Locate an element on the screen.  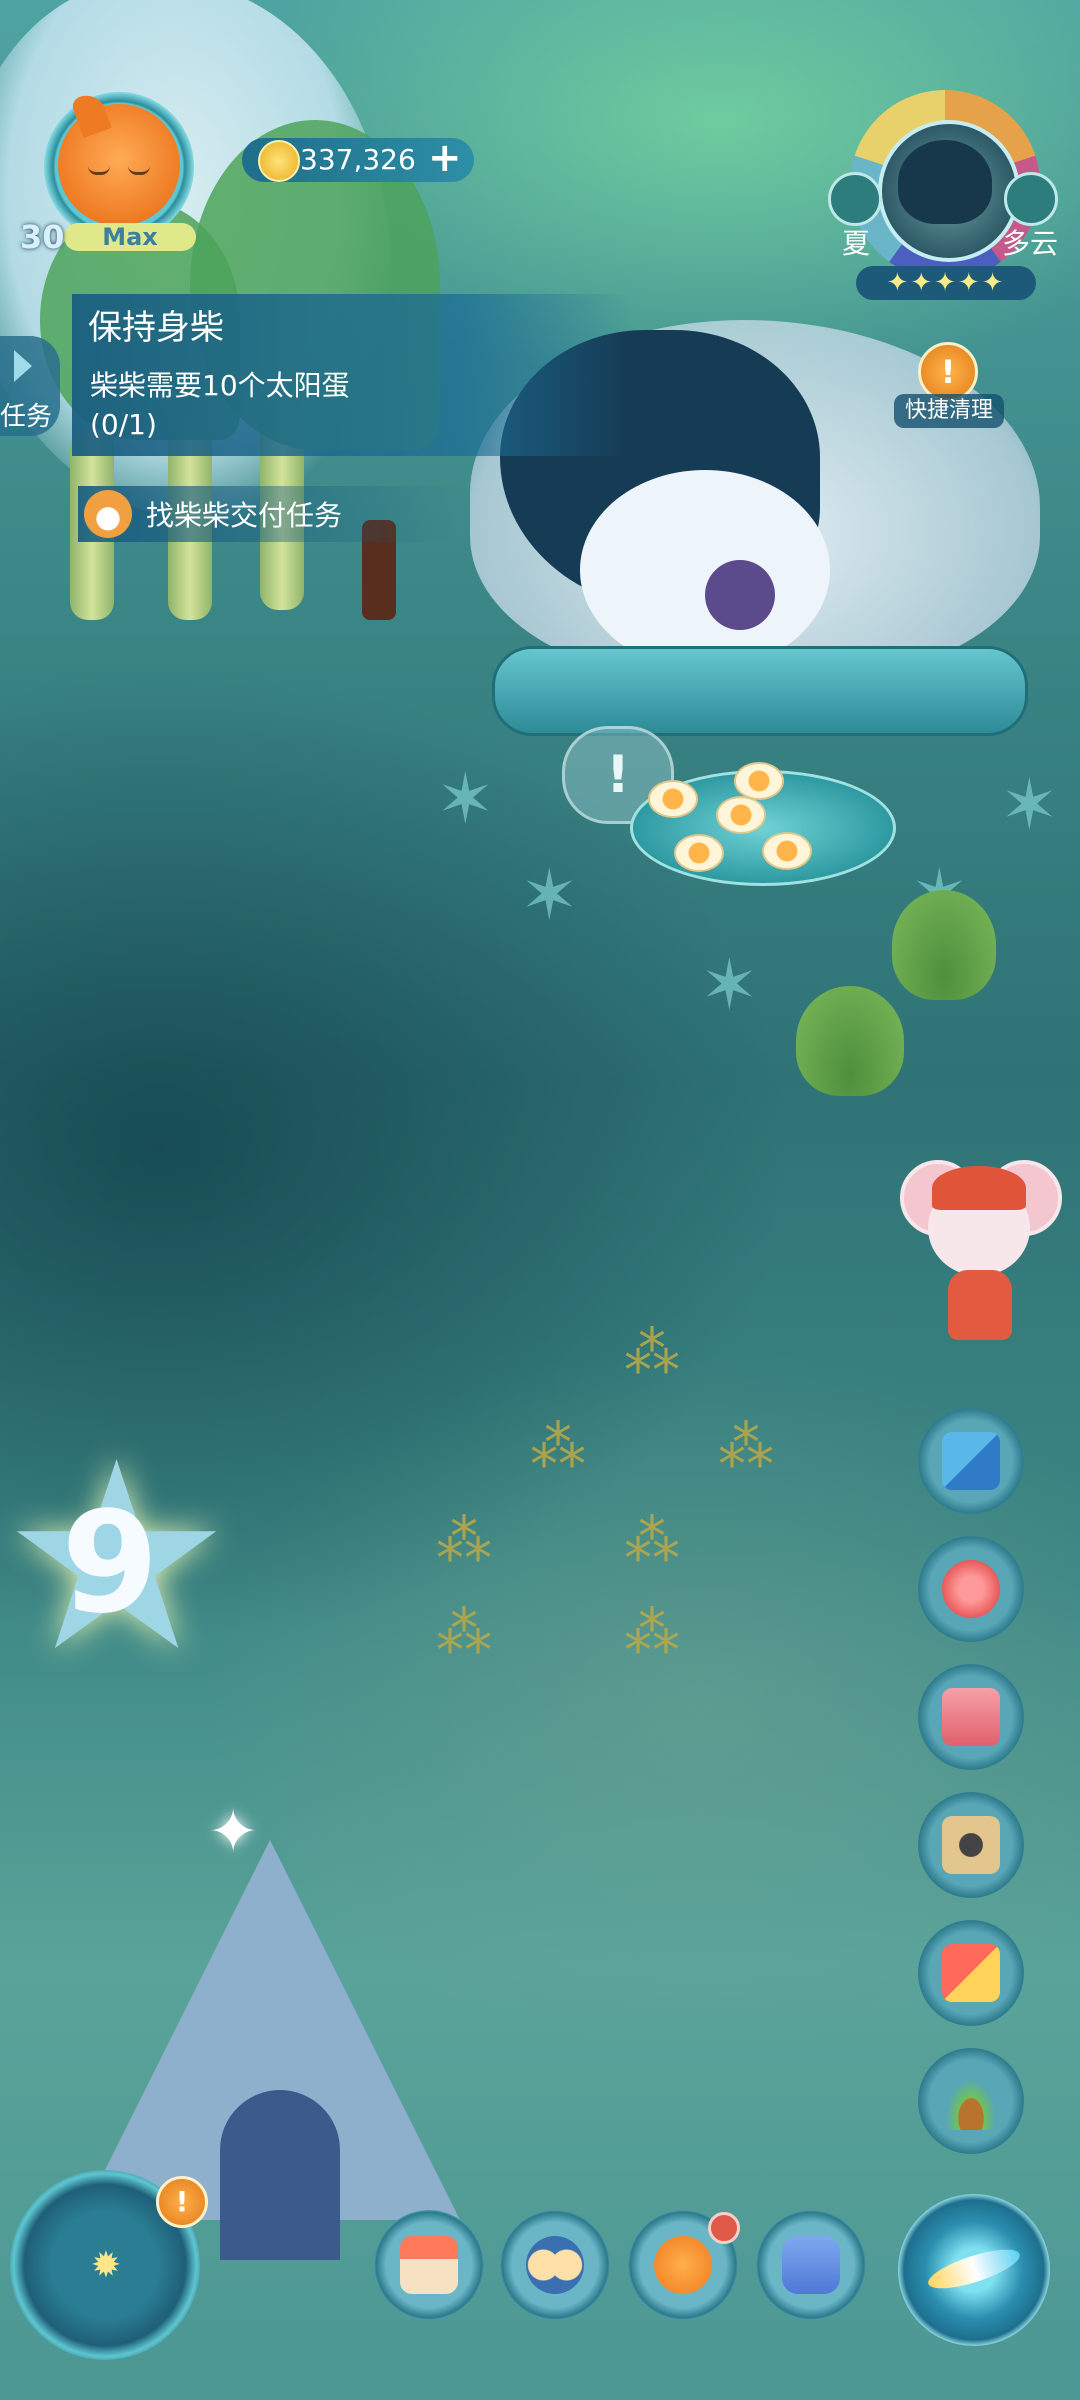
announcement-button is located at coordinates (971, 1589).